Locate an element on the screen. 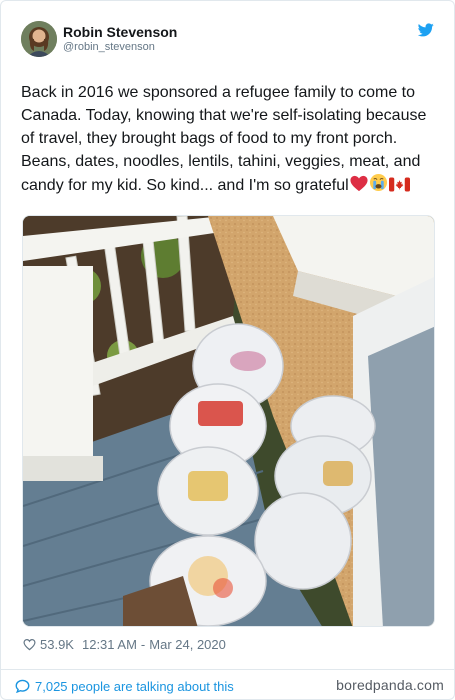 Image resolution: width=455 pixels, height=700 pixels. tweet-time: 12:31 AM is located at coordinates (109, 644).